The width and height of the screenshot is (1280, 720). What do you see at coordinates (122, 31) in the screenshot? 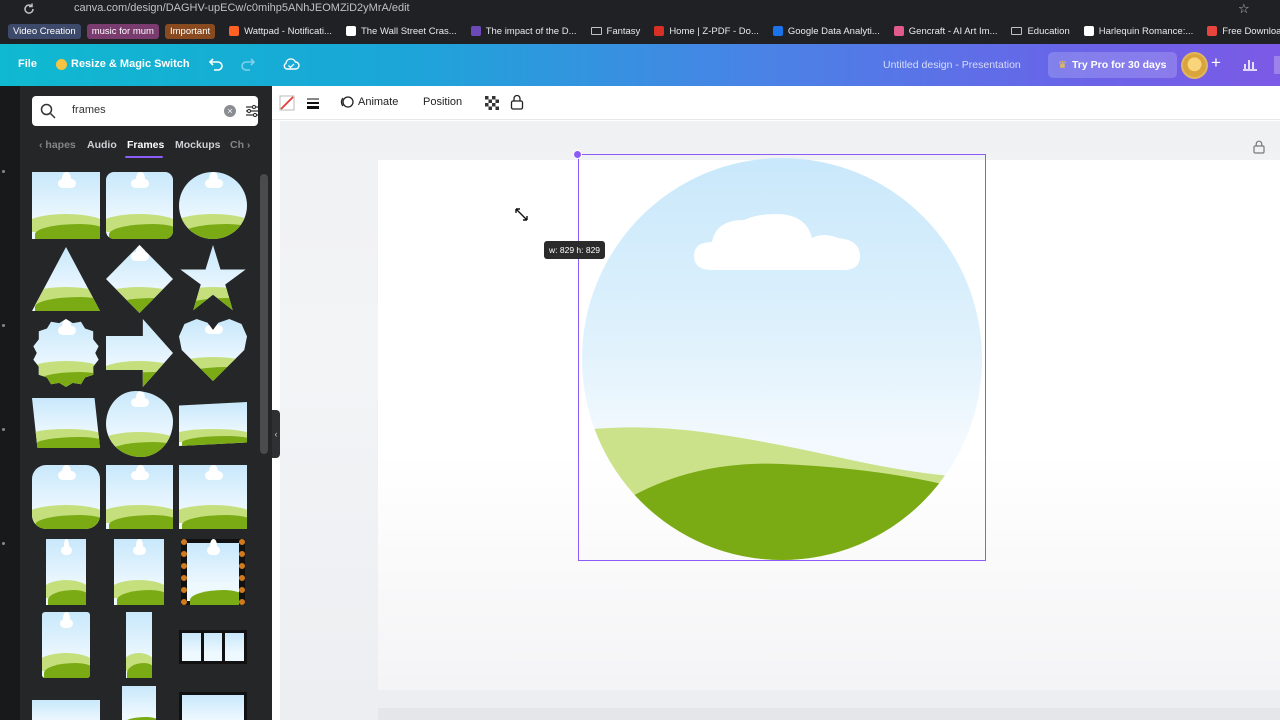
I see `bookmark-folder-chip: music for mum` at bounding box center [122, 31].